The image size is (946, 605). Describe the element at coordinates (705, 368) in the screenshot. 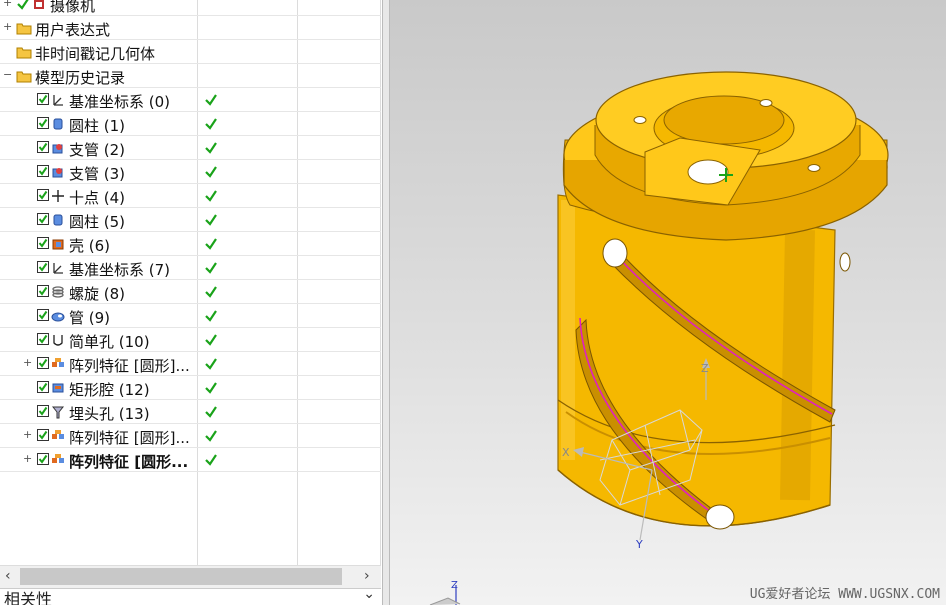

I see `axis-z-label: Z` at that location.